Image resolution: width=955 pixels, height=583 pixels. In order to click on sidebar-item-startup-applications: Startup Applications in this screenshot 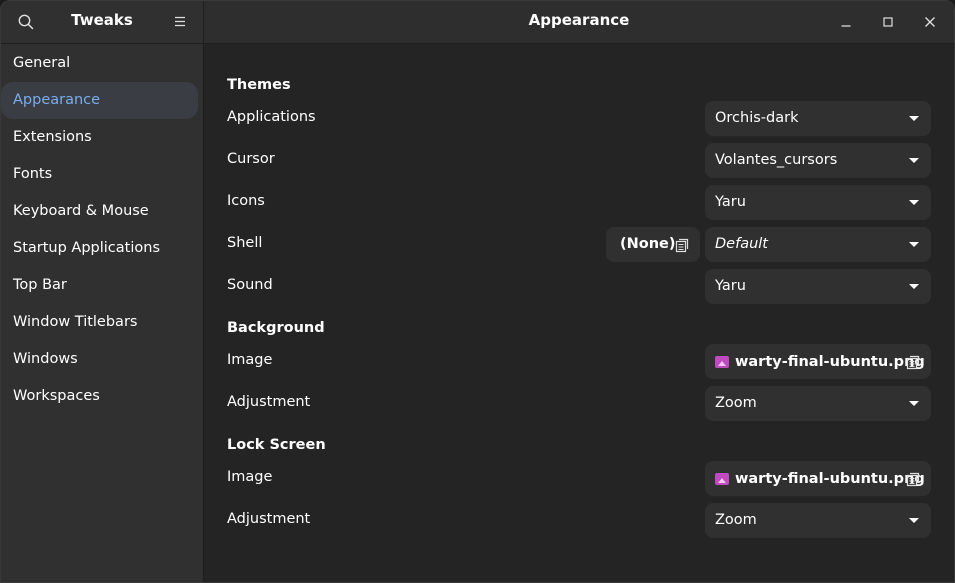, I will do `click(99, 248)`.